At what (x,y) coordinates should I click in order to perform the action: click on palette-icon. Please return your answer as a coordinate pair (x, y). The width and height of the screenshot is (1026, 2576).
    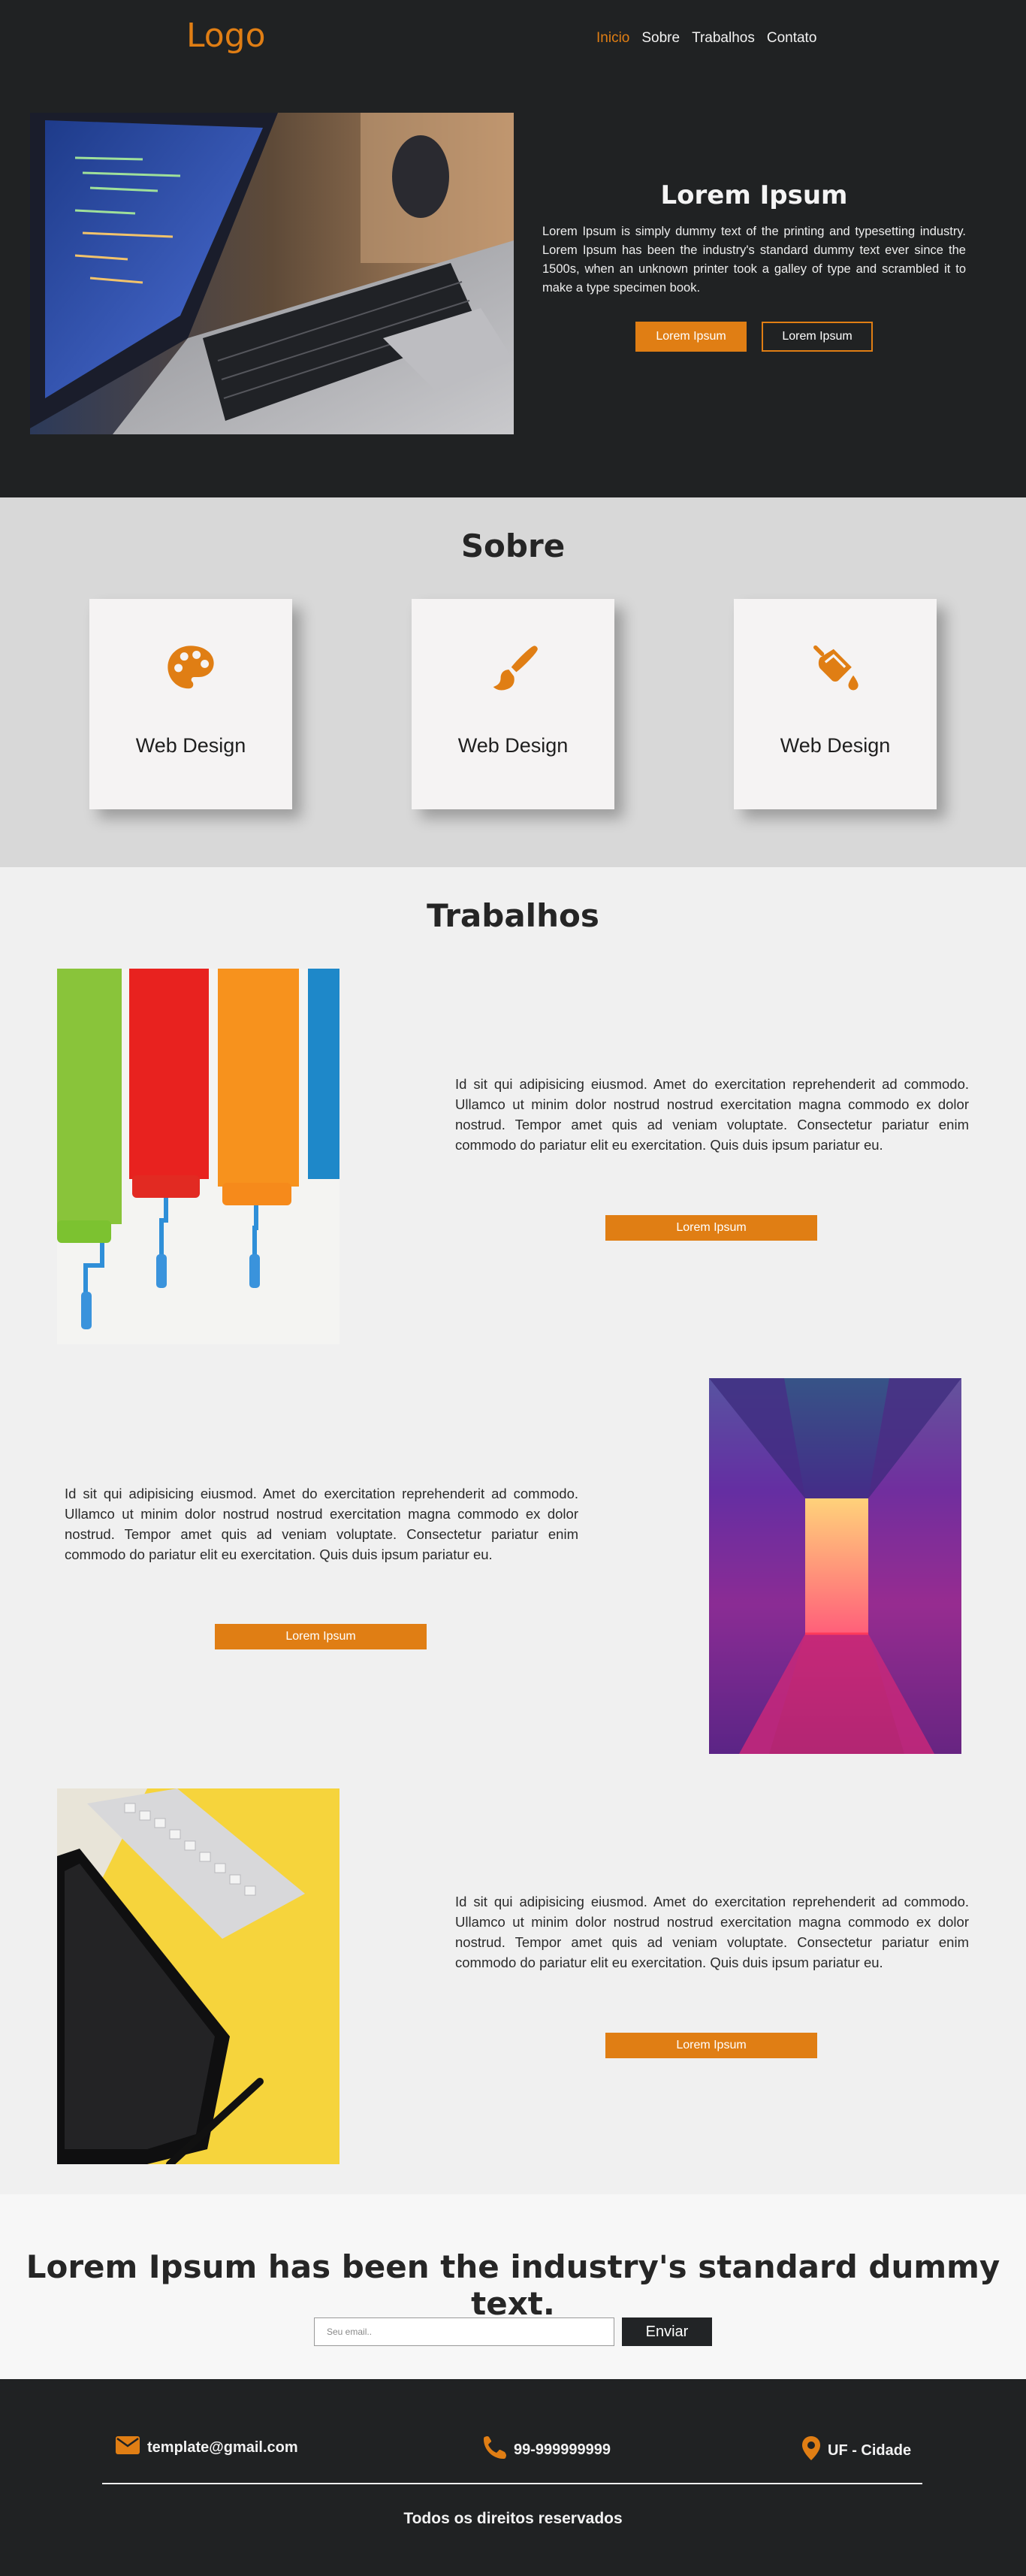
    Looking at the image, I should click on (191, 669).